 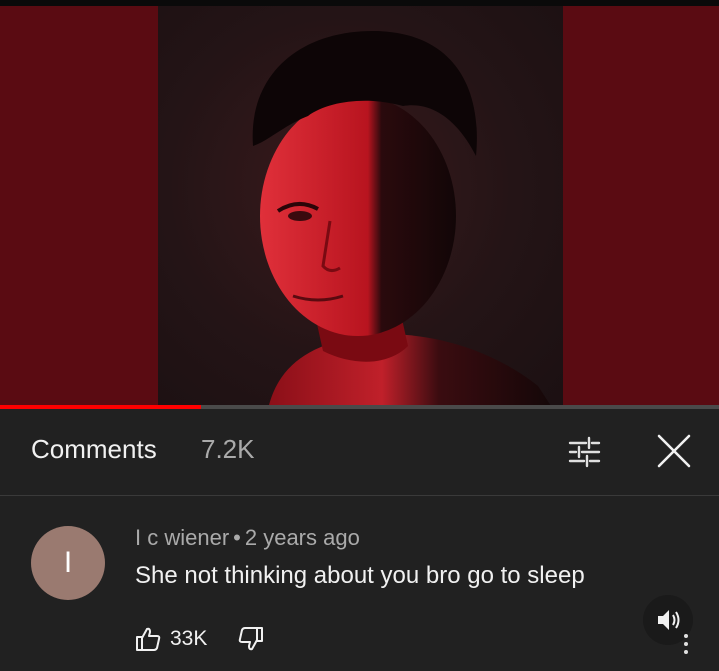 What do you see at coordinates (359, 452) in the screenshot?
I see `comments-header: Comments 7.2K` at bounding box center [359, 452].